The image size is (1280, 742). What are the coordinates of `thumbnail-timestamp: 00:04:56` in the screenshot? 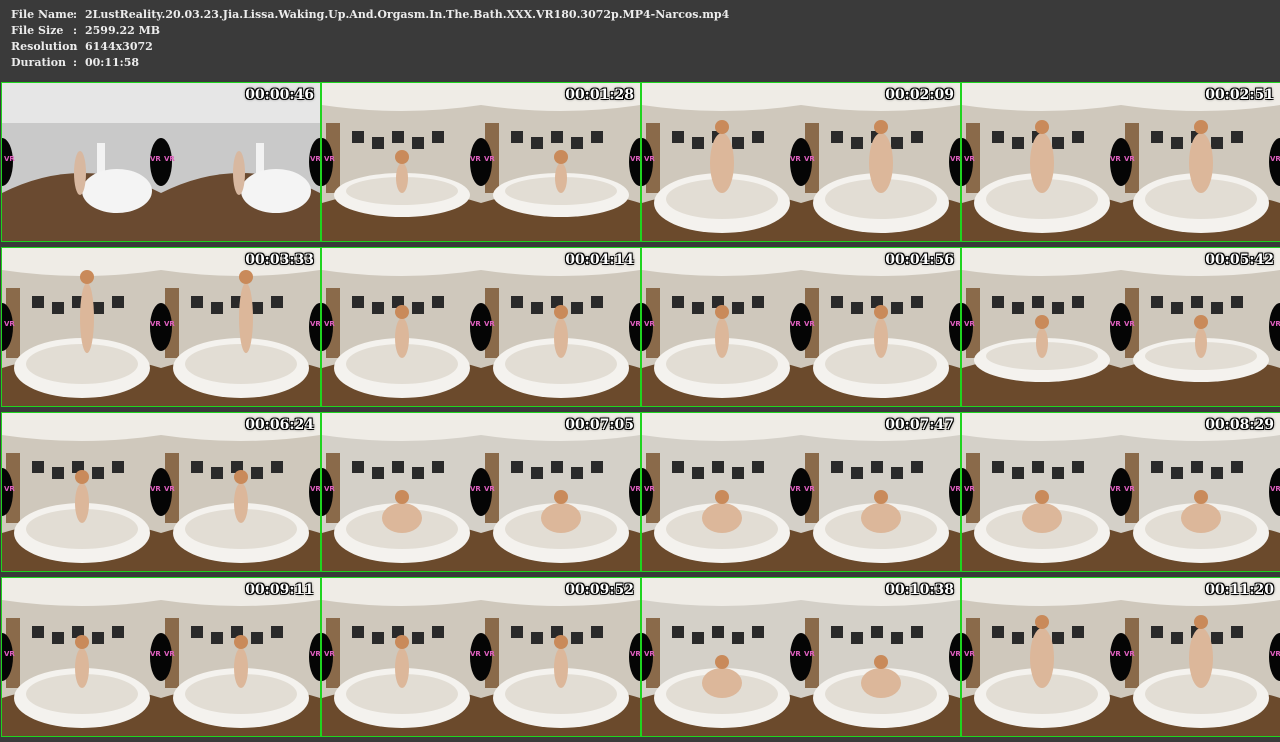 It's located at (919, 260).